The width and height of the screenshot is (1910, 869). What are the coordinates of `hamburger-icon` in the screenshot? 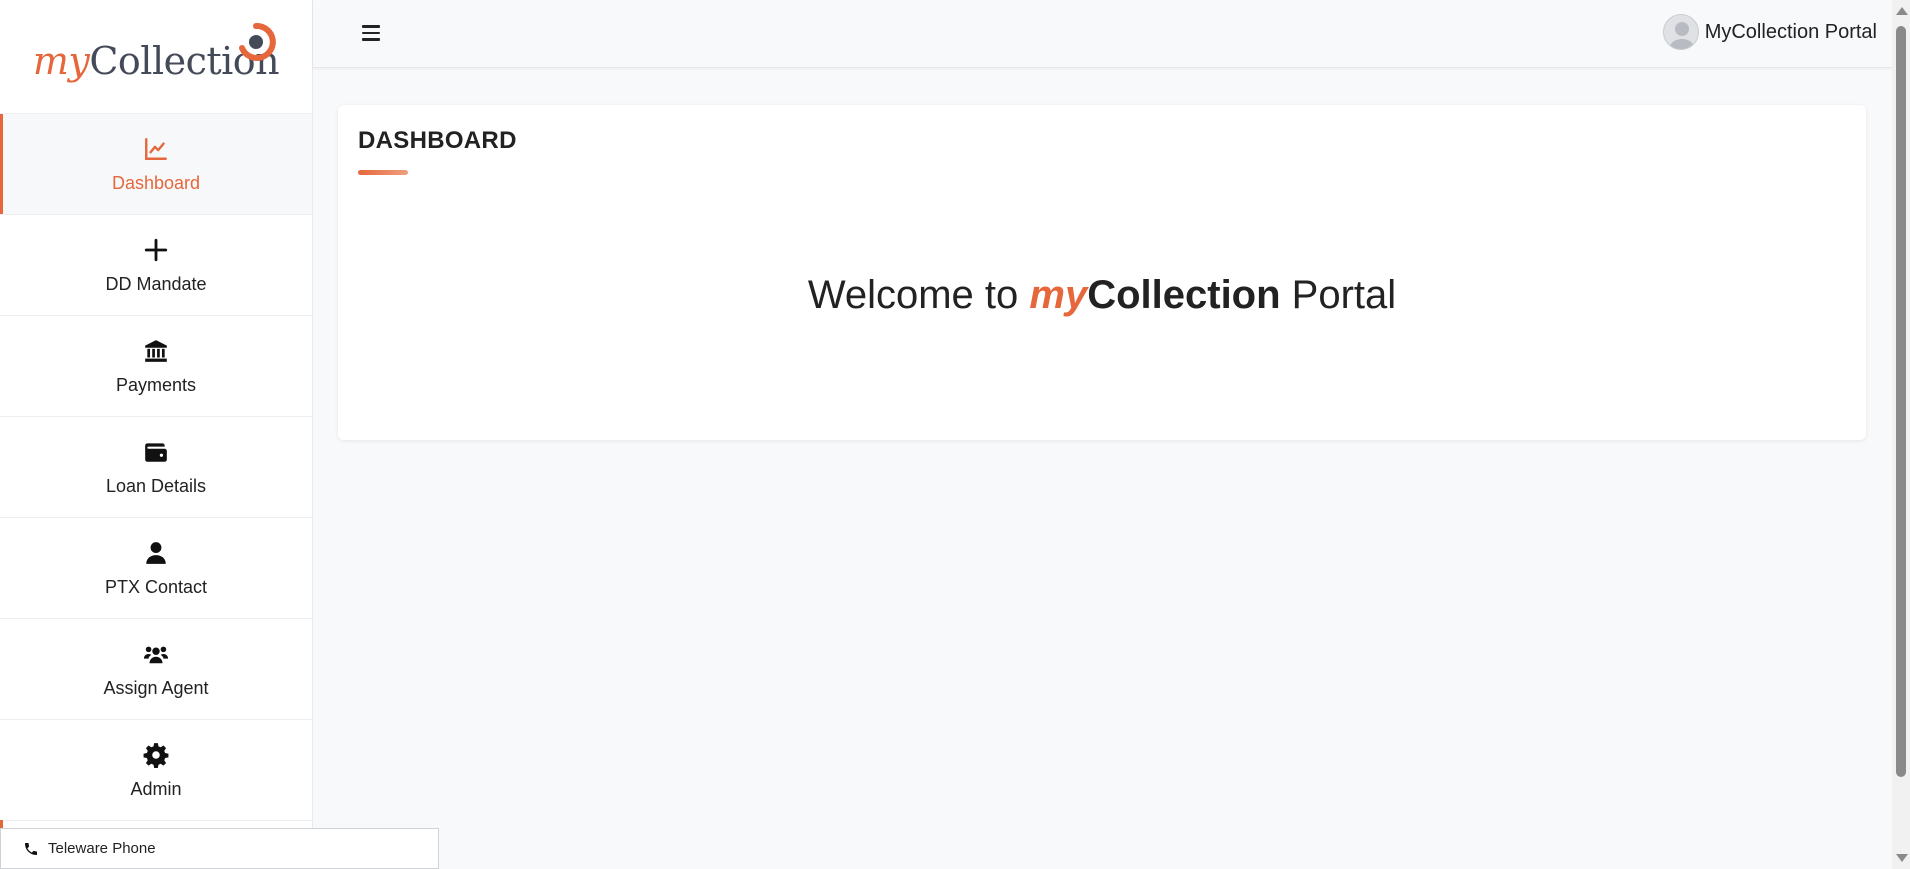 It's located at (371, 33).